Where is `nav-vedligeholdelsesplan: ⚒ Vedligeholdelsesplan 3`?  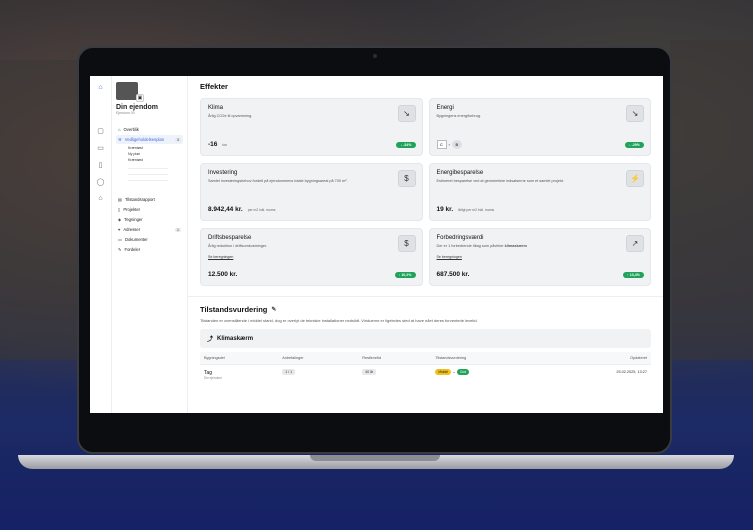
nav-vedligeholdelsesplan: ⚒ Vedligeholdelsesplan 3 is located at coordinates (149, 139).